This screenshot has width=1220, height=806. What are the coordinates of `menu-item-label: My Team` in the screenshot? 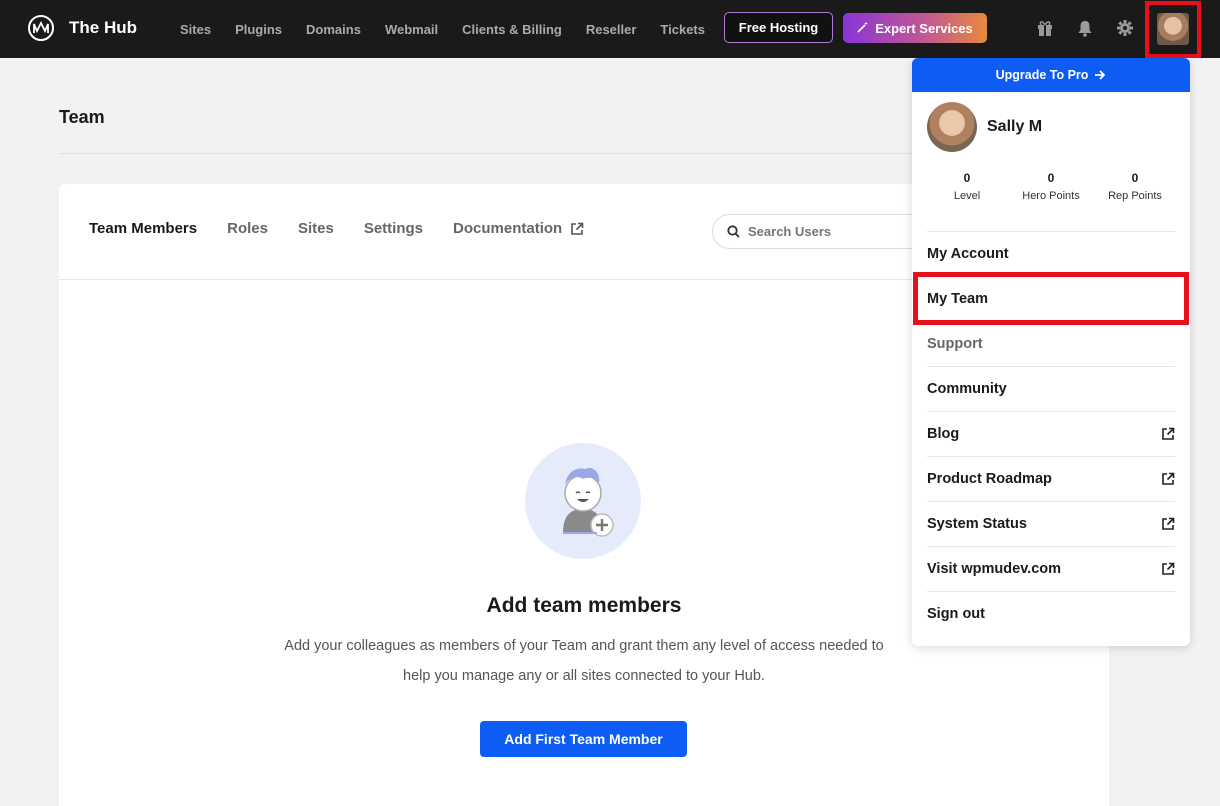 It's located at (957, 299).